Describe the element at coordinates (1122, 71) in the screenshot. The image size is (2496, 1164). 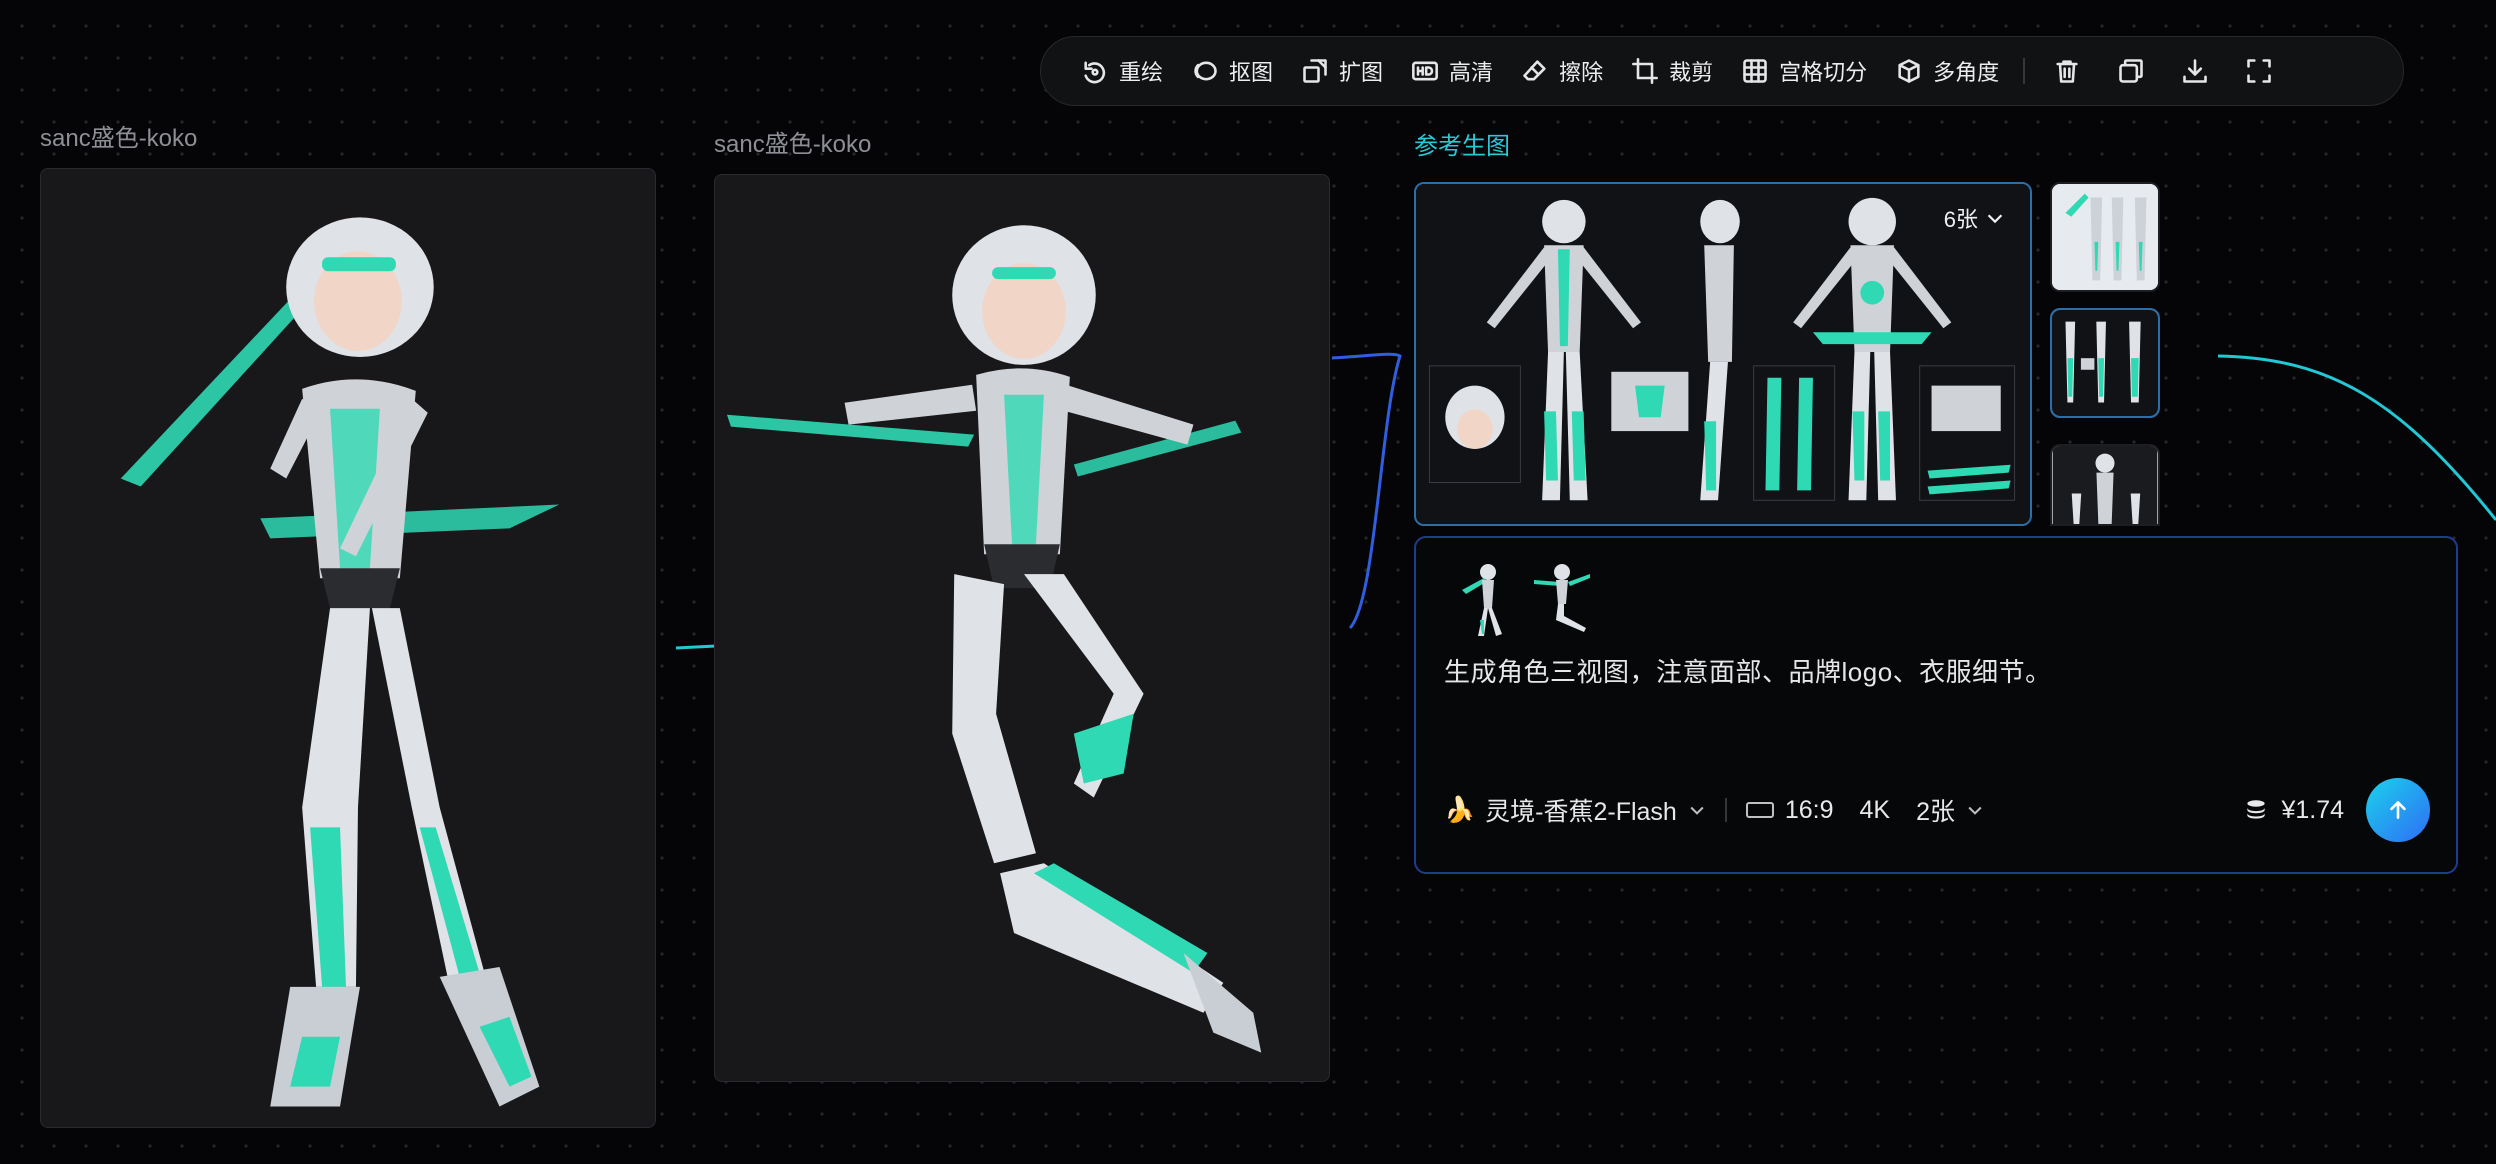
I see `redraw-button: 重绘` at that location.